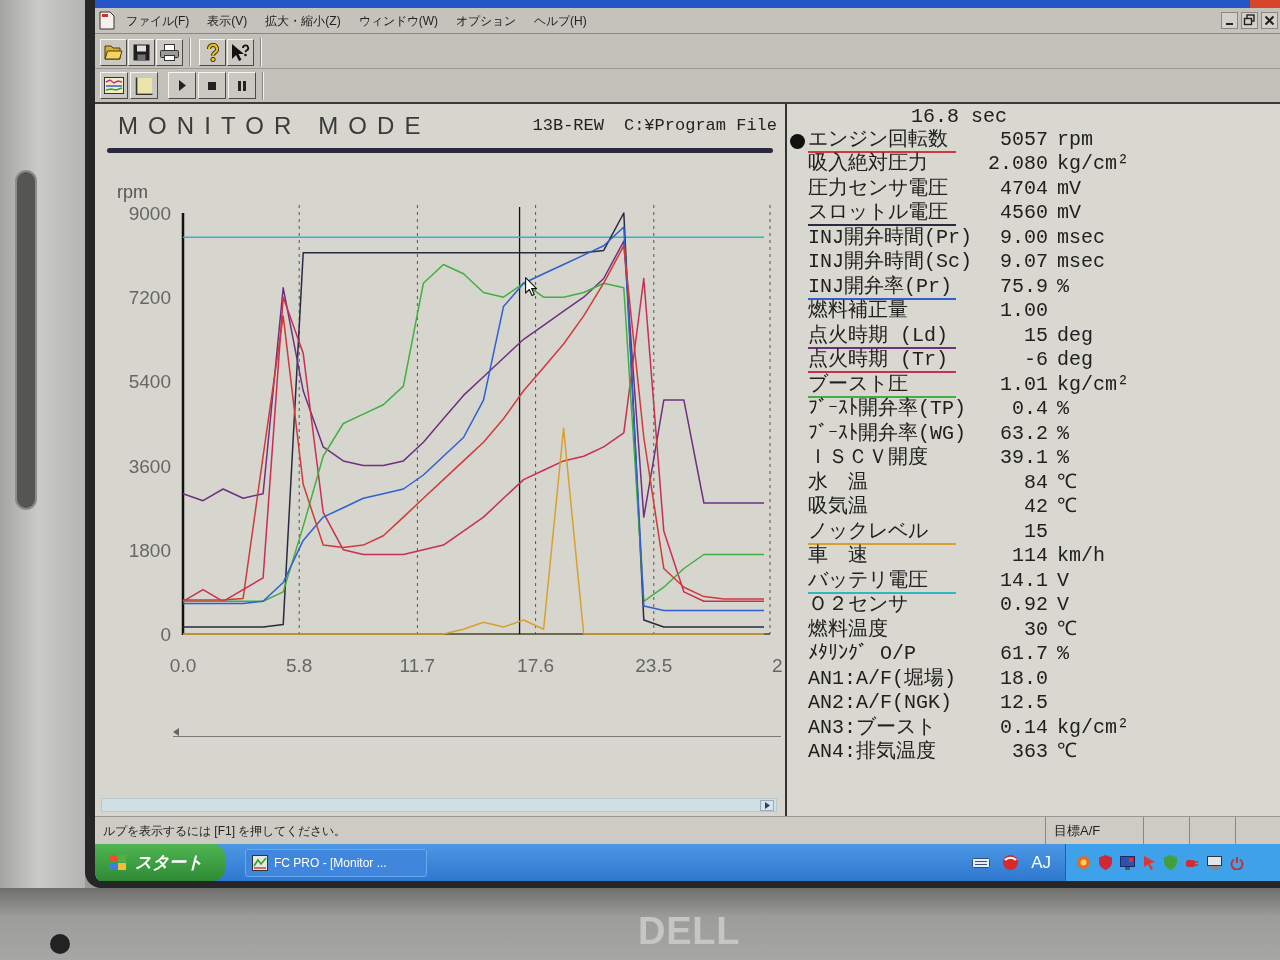 The image size is (1280, 960). What do you see at coordinates (838, 507) in the screenshot?
I see `parameter-label: 吸気温` at bounding box center [838, 507].